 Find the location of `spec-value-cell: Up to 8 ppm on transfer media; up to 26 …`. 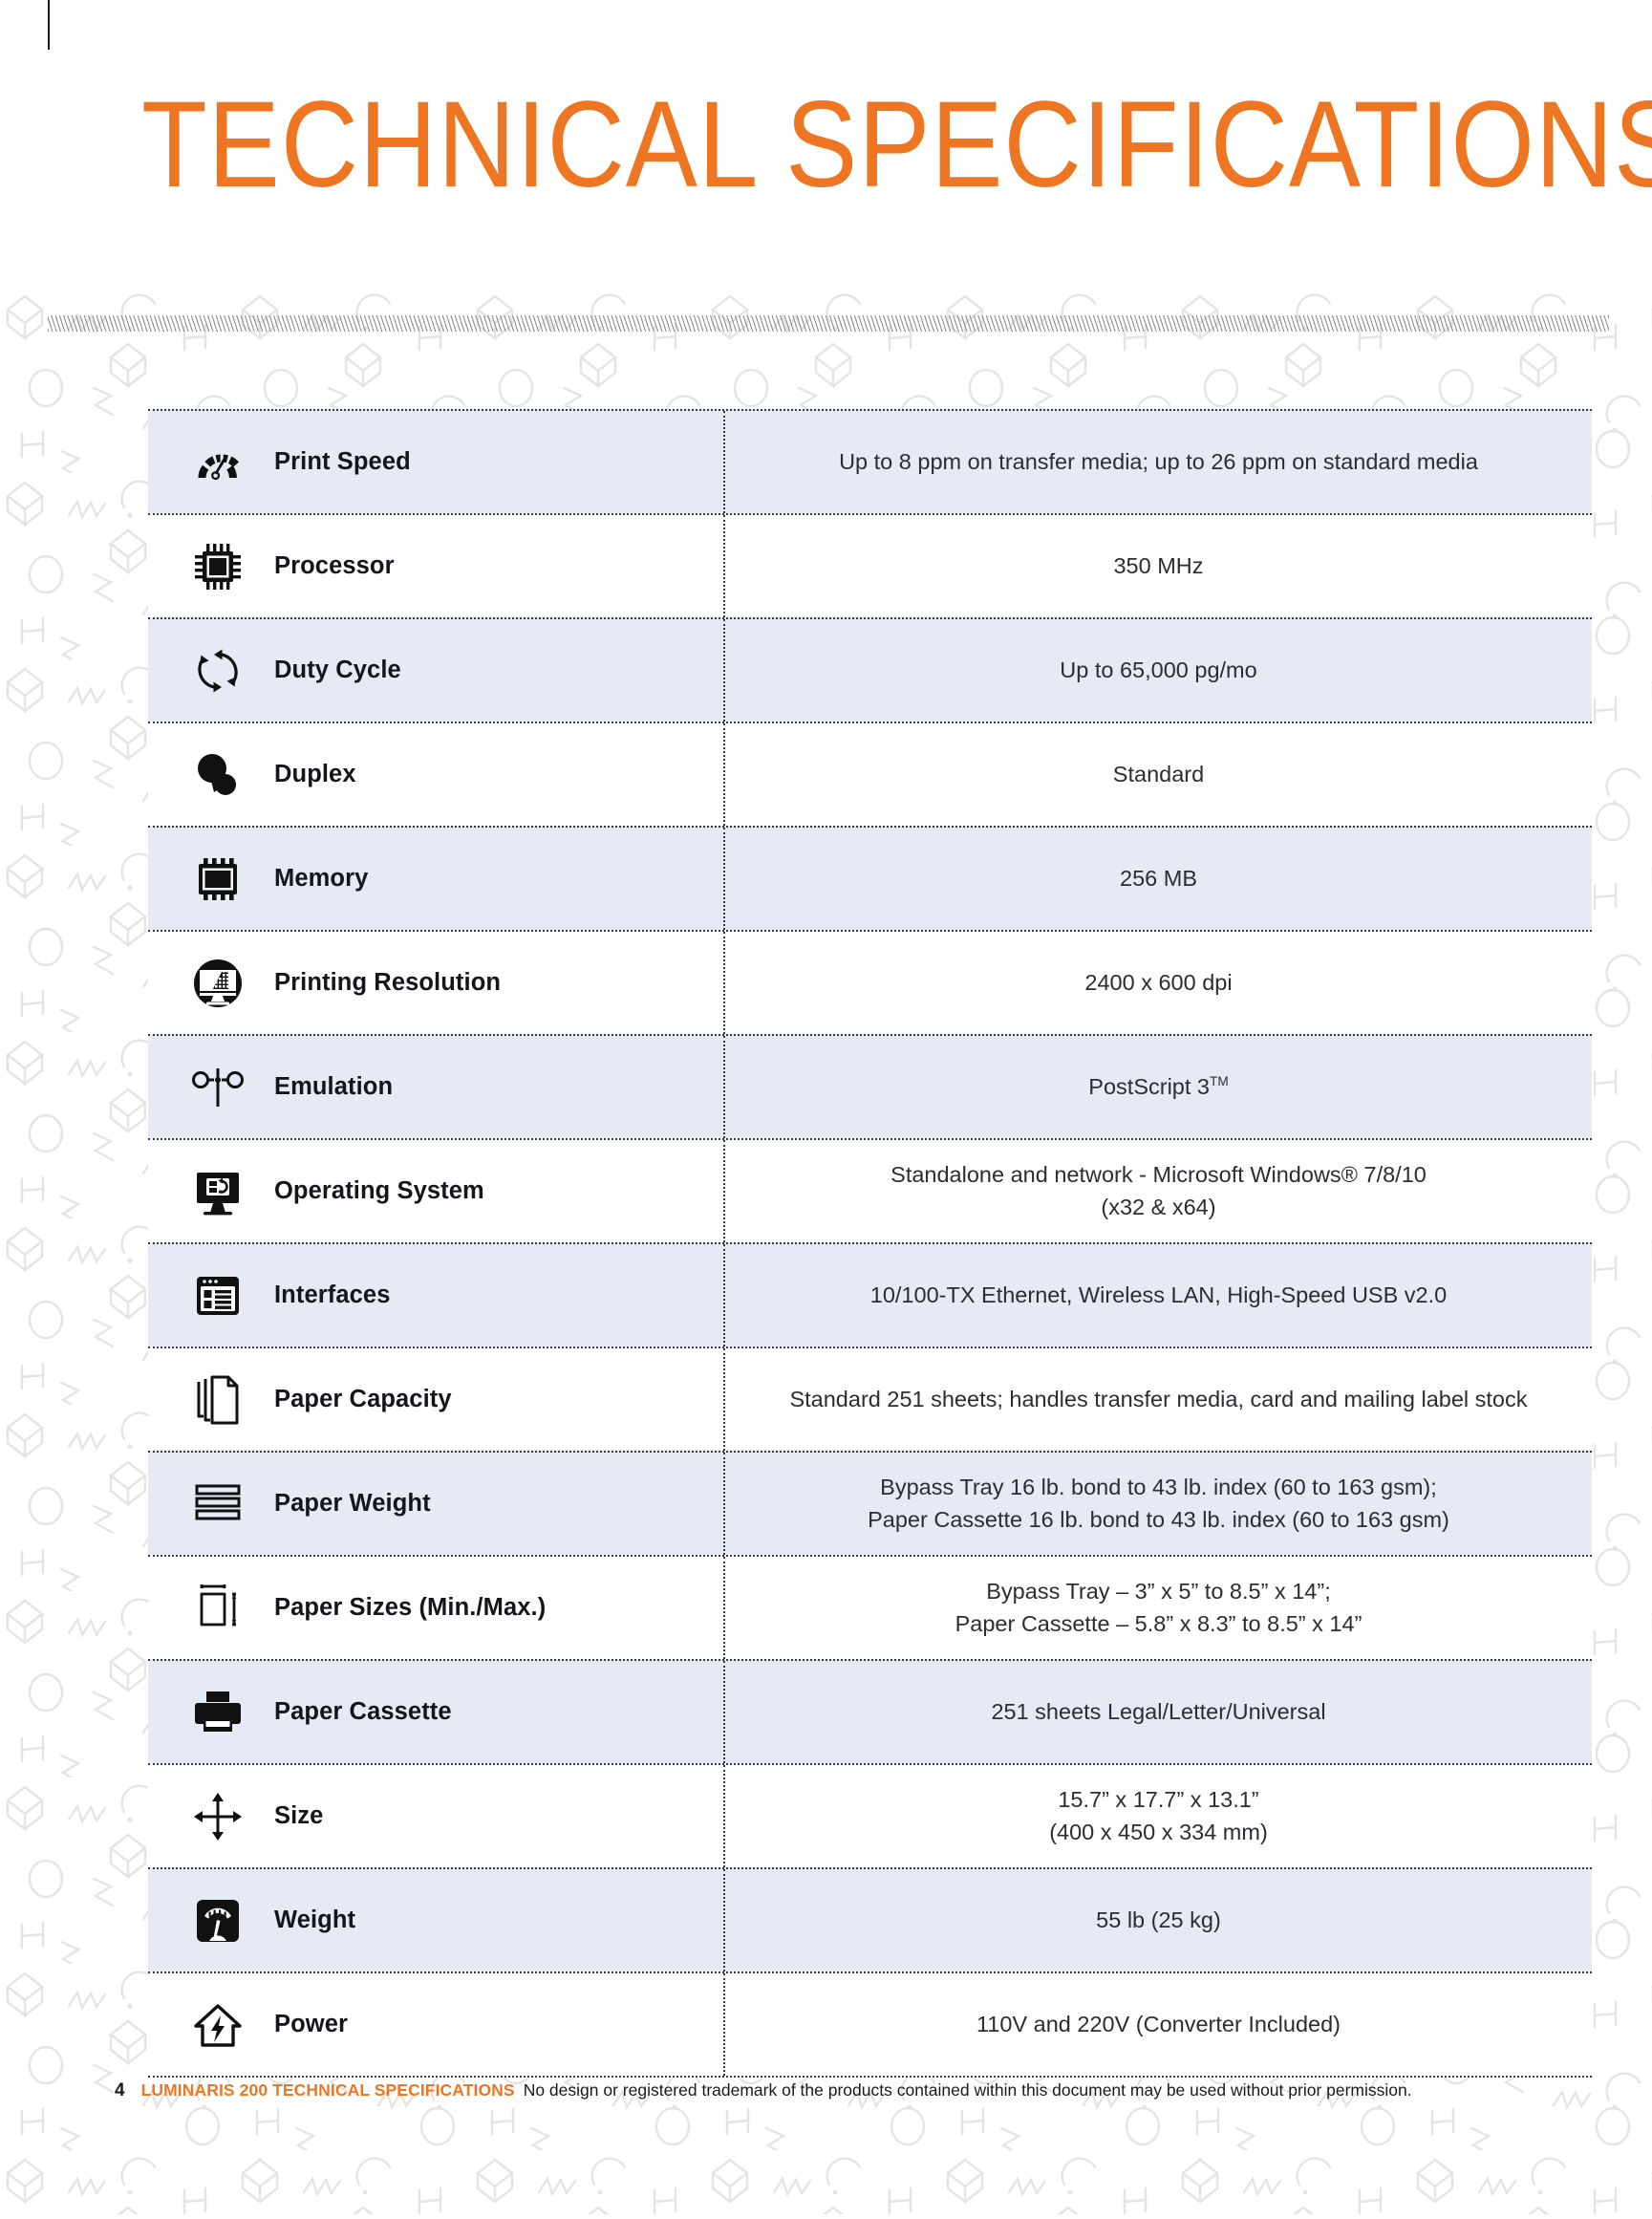

spec-value-cell: Up to 8 ppm on transfer media; up to 26 … is located at coordinates (1159, 462).